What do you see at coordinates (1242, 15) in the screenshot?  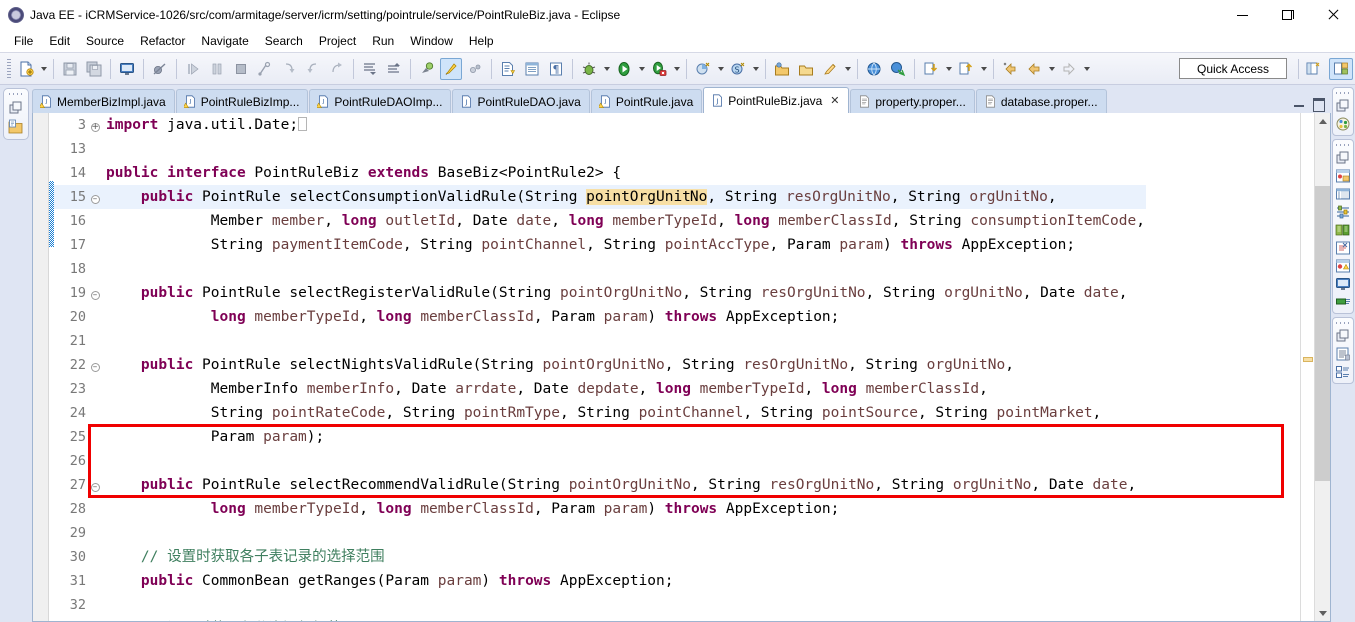 I see `minimize-button` at bounding box center [1242, 15].